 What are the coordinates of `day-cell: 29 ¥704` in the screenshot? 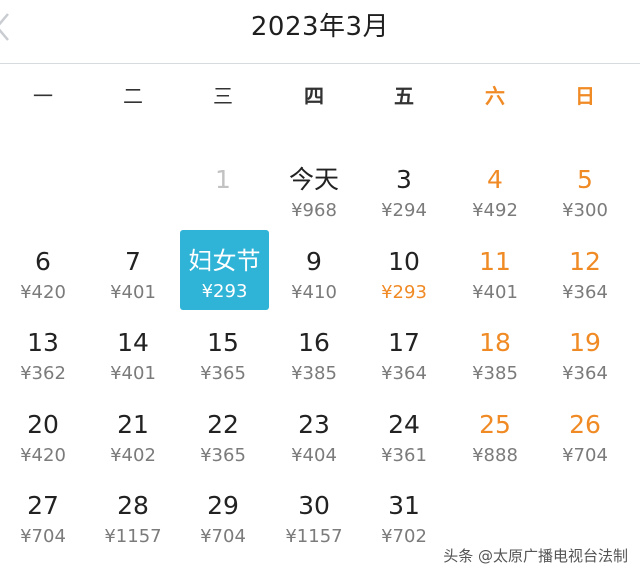 It's located at (223, 526).